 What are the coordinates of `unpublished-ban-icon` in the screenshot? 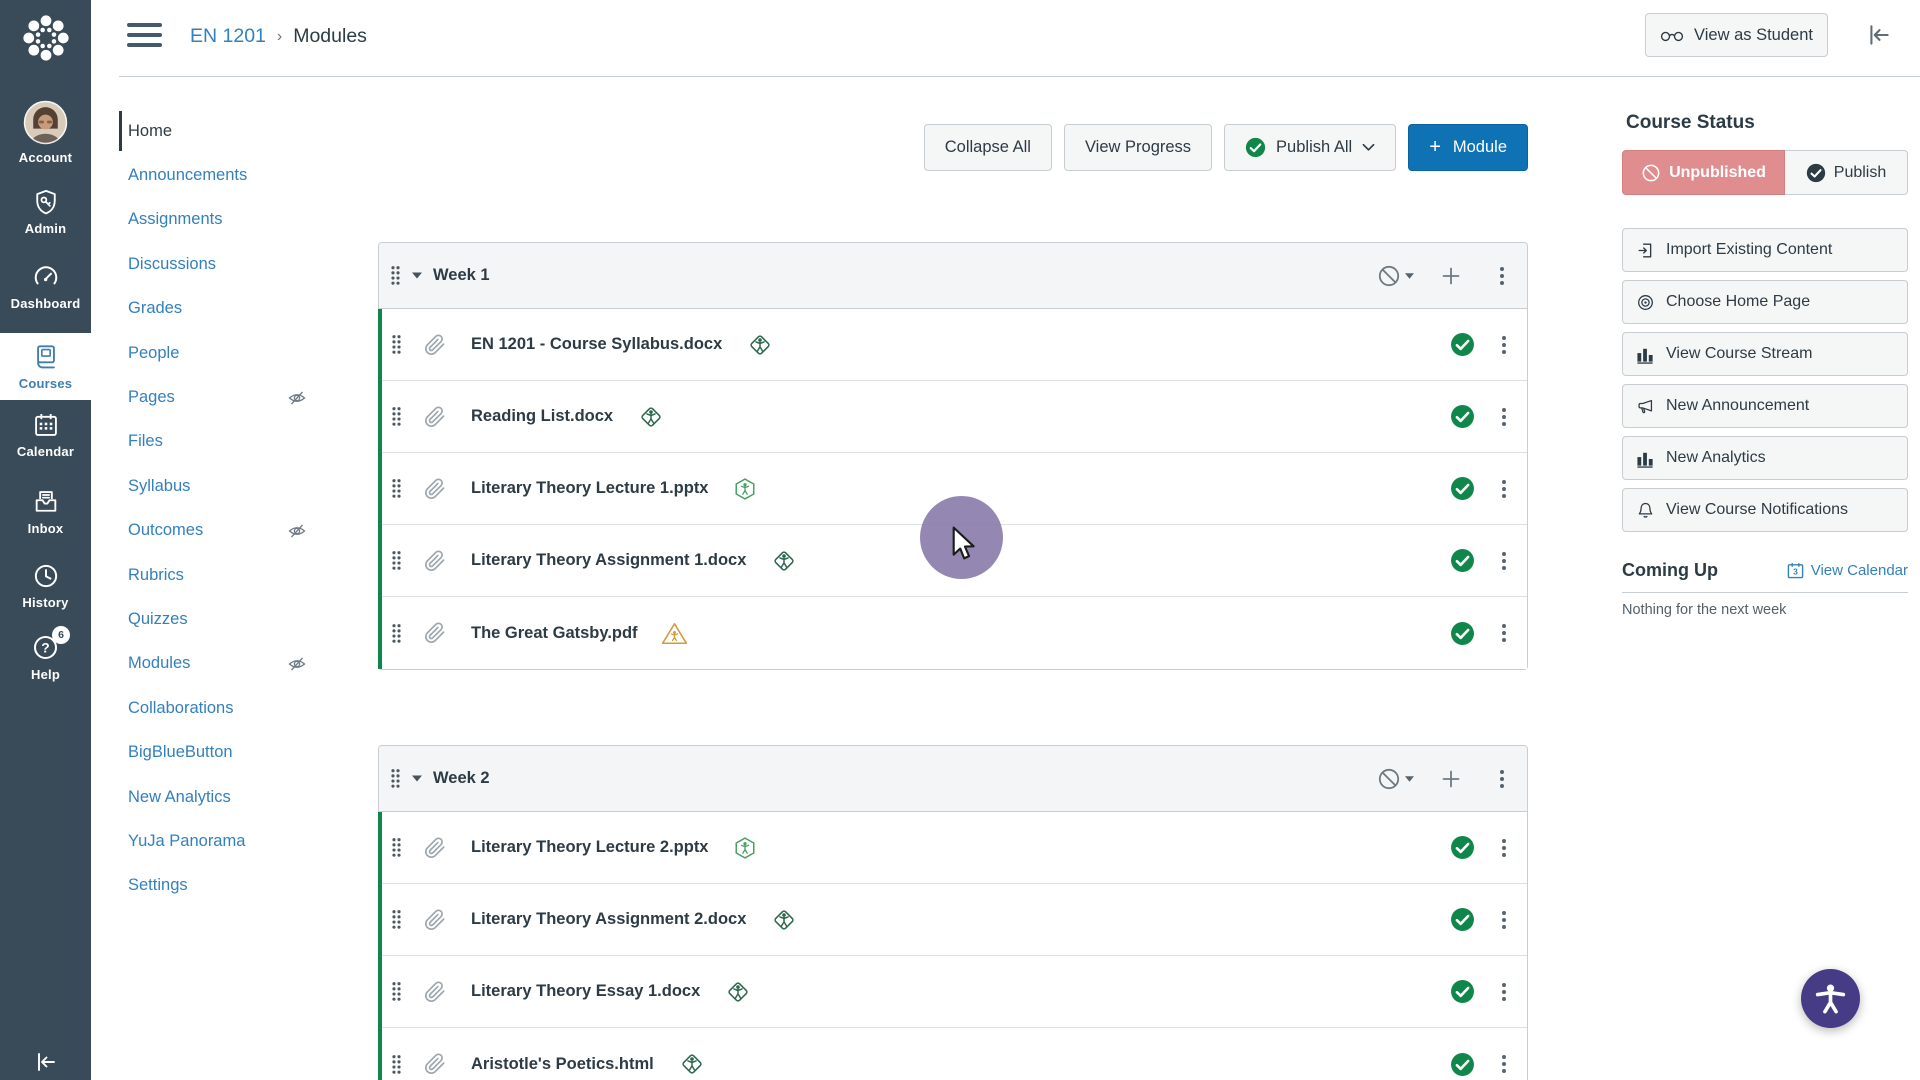 It's located at (1389, 779).